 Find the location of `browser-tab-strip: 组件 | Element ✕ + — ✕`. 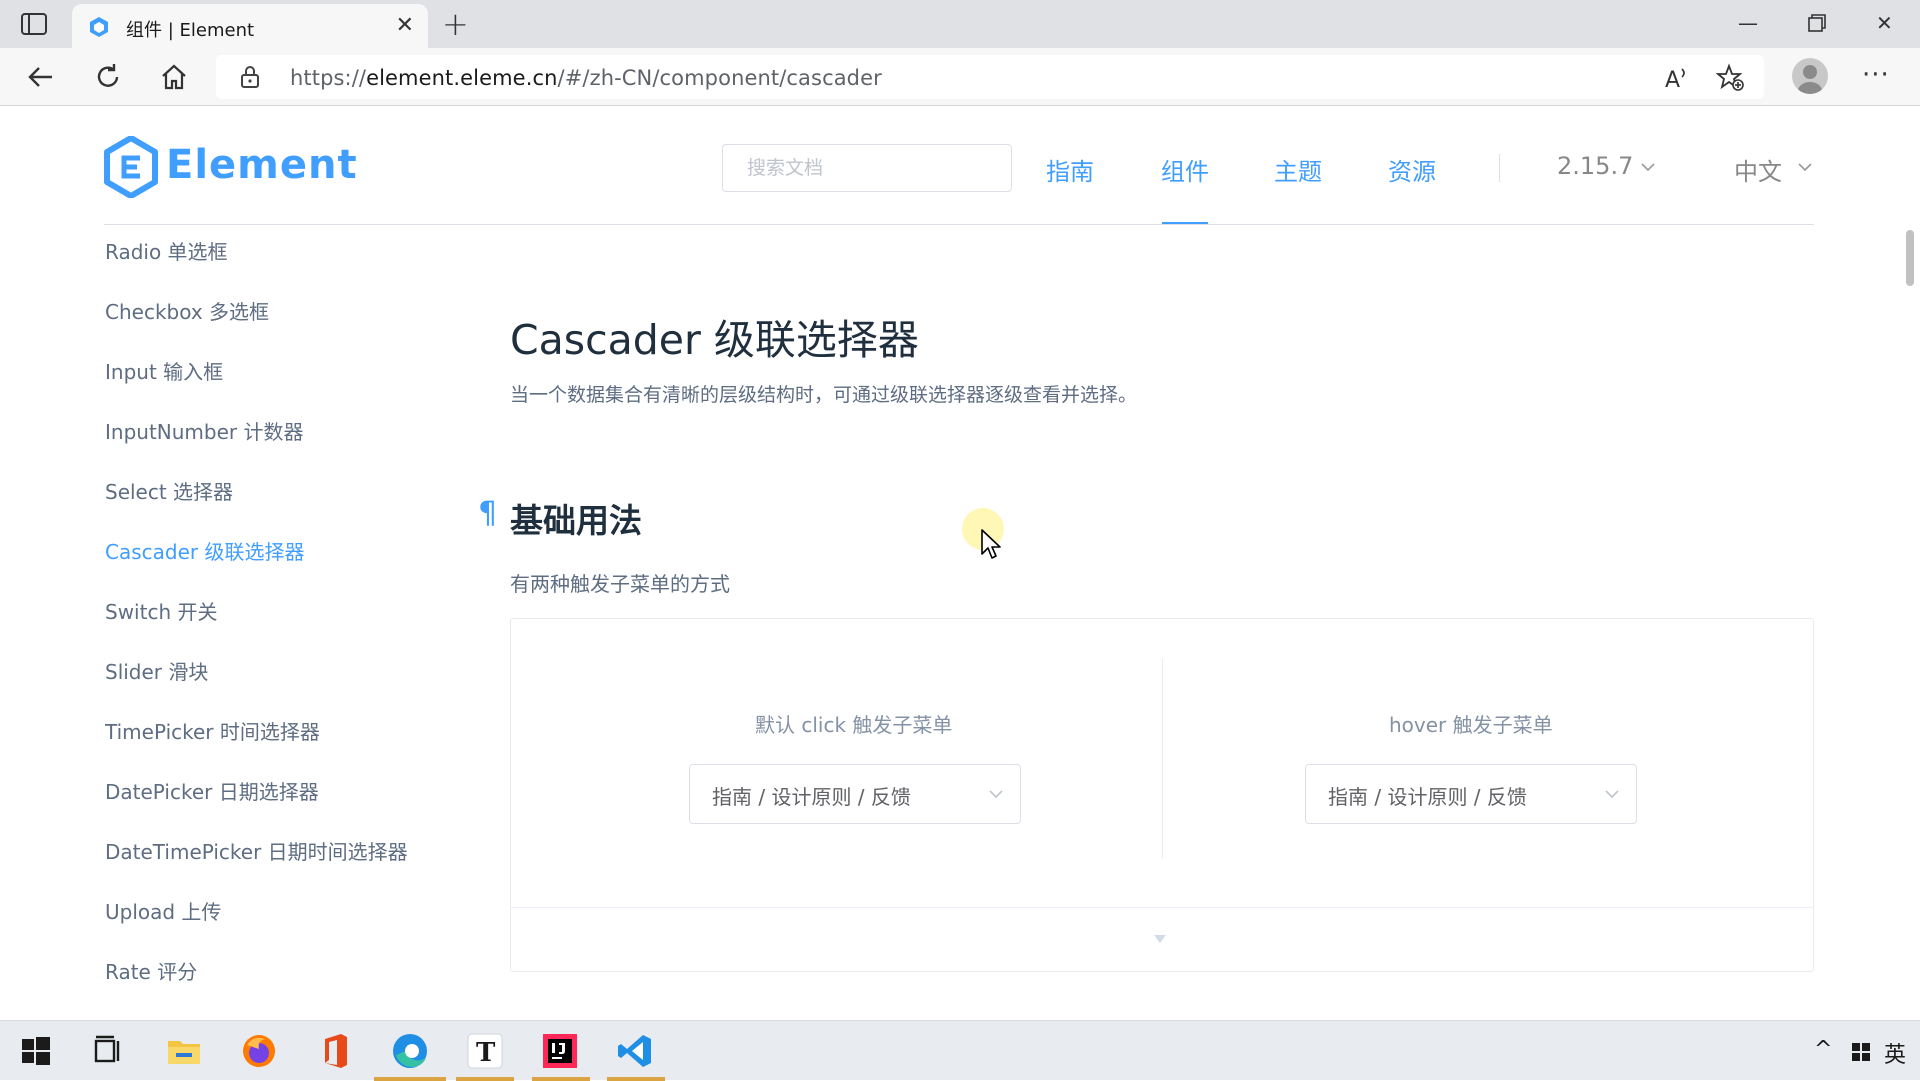

browser-tab-strip: 组件 | Element ✕ + — ✕ is located at coordinates (960, 24).